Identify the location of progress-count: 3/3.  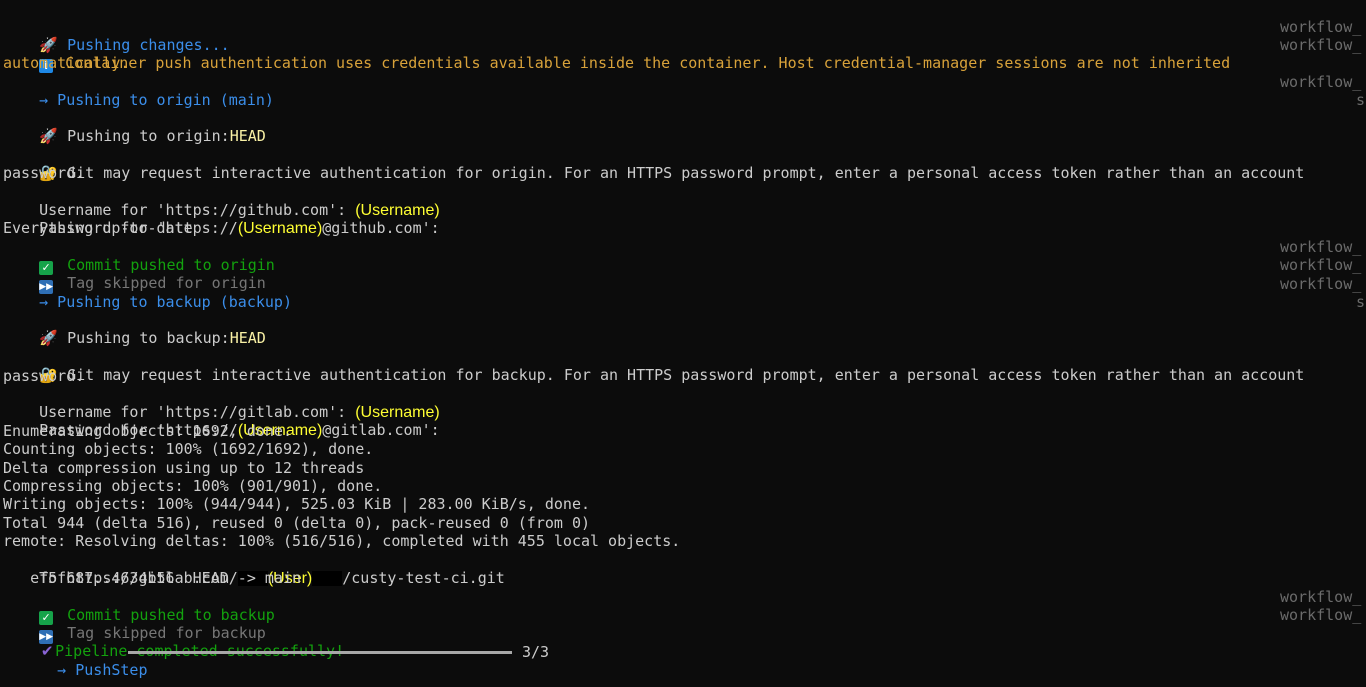
(536, 652).